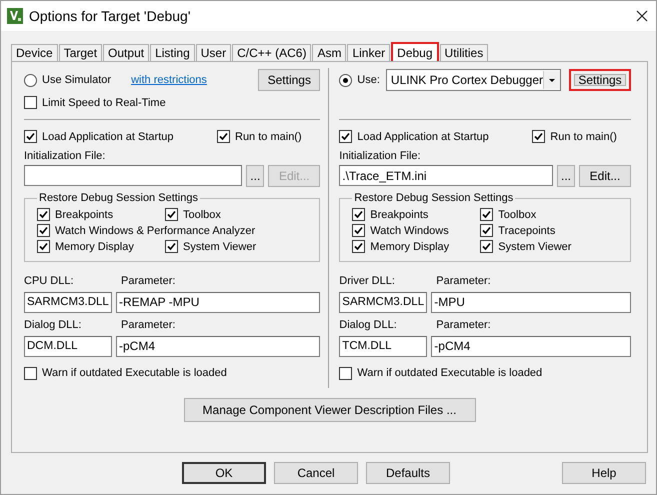 The width and height of the screenshot is (657, 495). I want to click on tab: Asm, so click(329, 52).